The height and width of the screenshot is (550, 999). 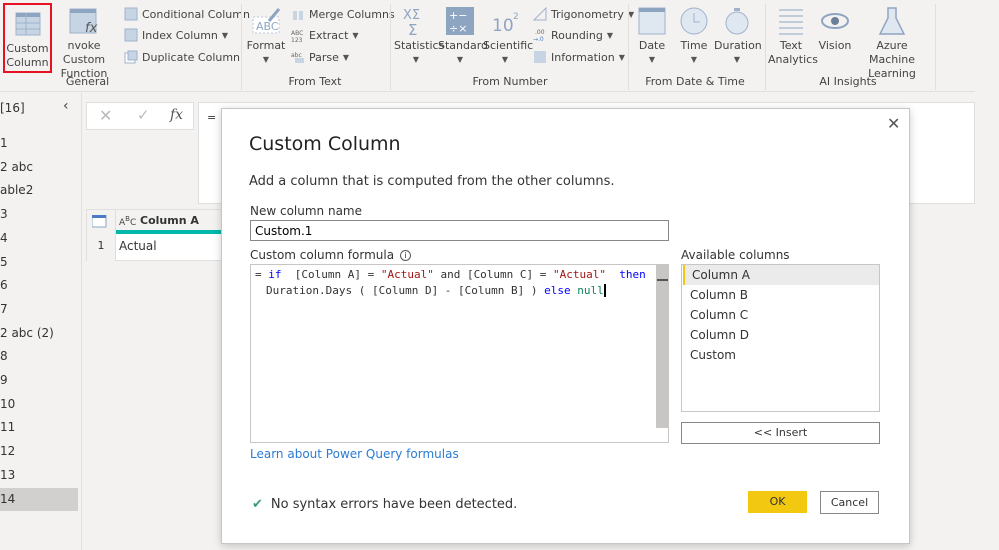 I want to click on clock-icon, so click(x=694, y=21).